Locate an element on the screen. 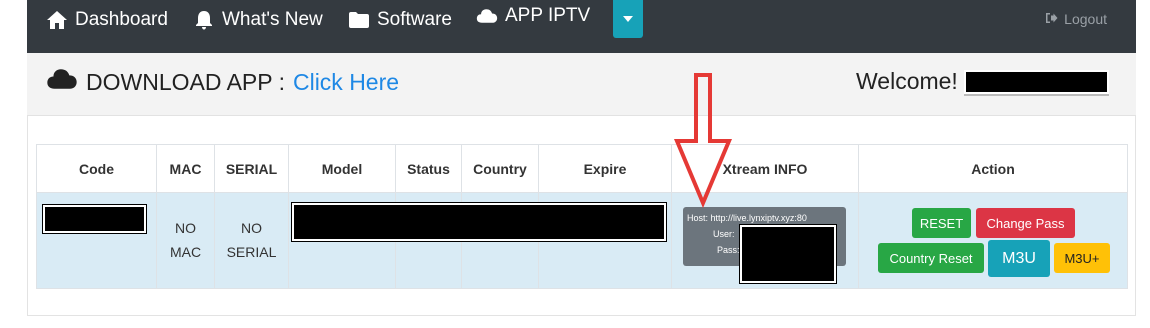 Image resolution: width=1150 pixels, height=328 pixels. app-iptv-dropdown-toggle is located at coordinates (628, 19).